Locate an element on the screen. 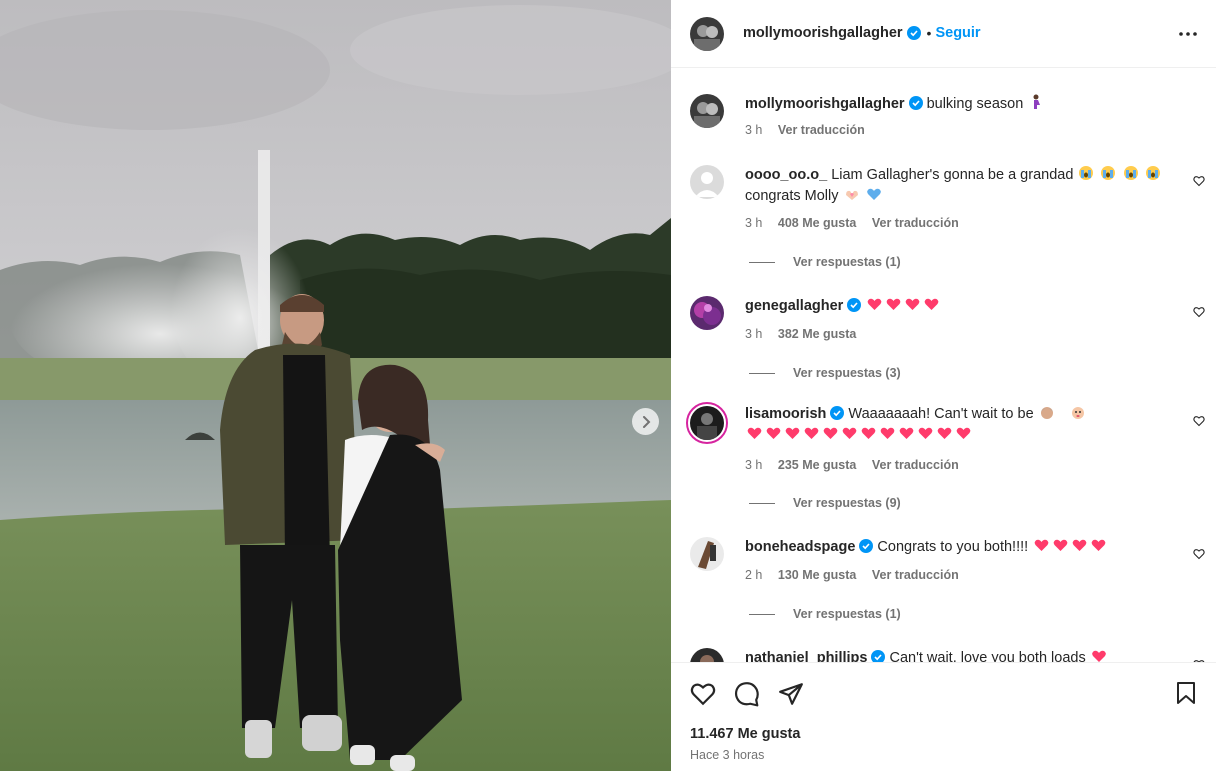 The width and height of the screenshot is (1216, 771). author-username: mollymoorishgallagher is located at coordinates (823, 33).